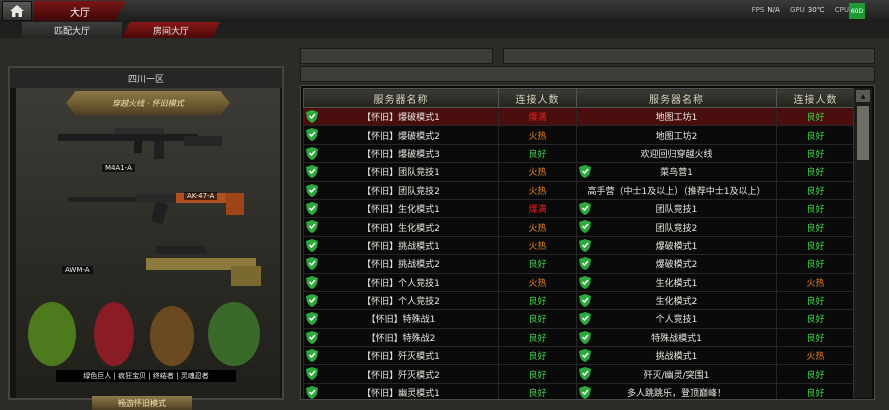 The image size is (889, 410). I want to click on filter-bar, so click(587, 74).